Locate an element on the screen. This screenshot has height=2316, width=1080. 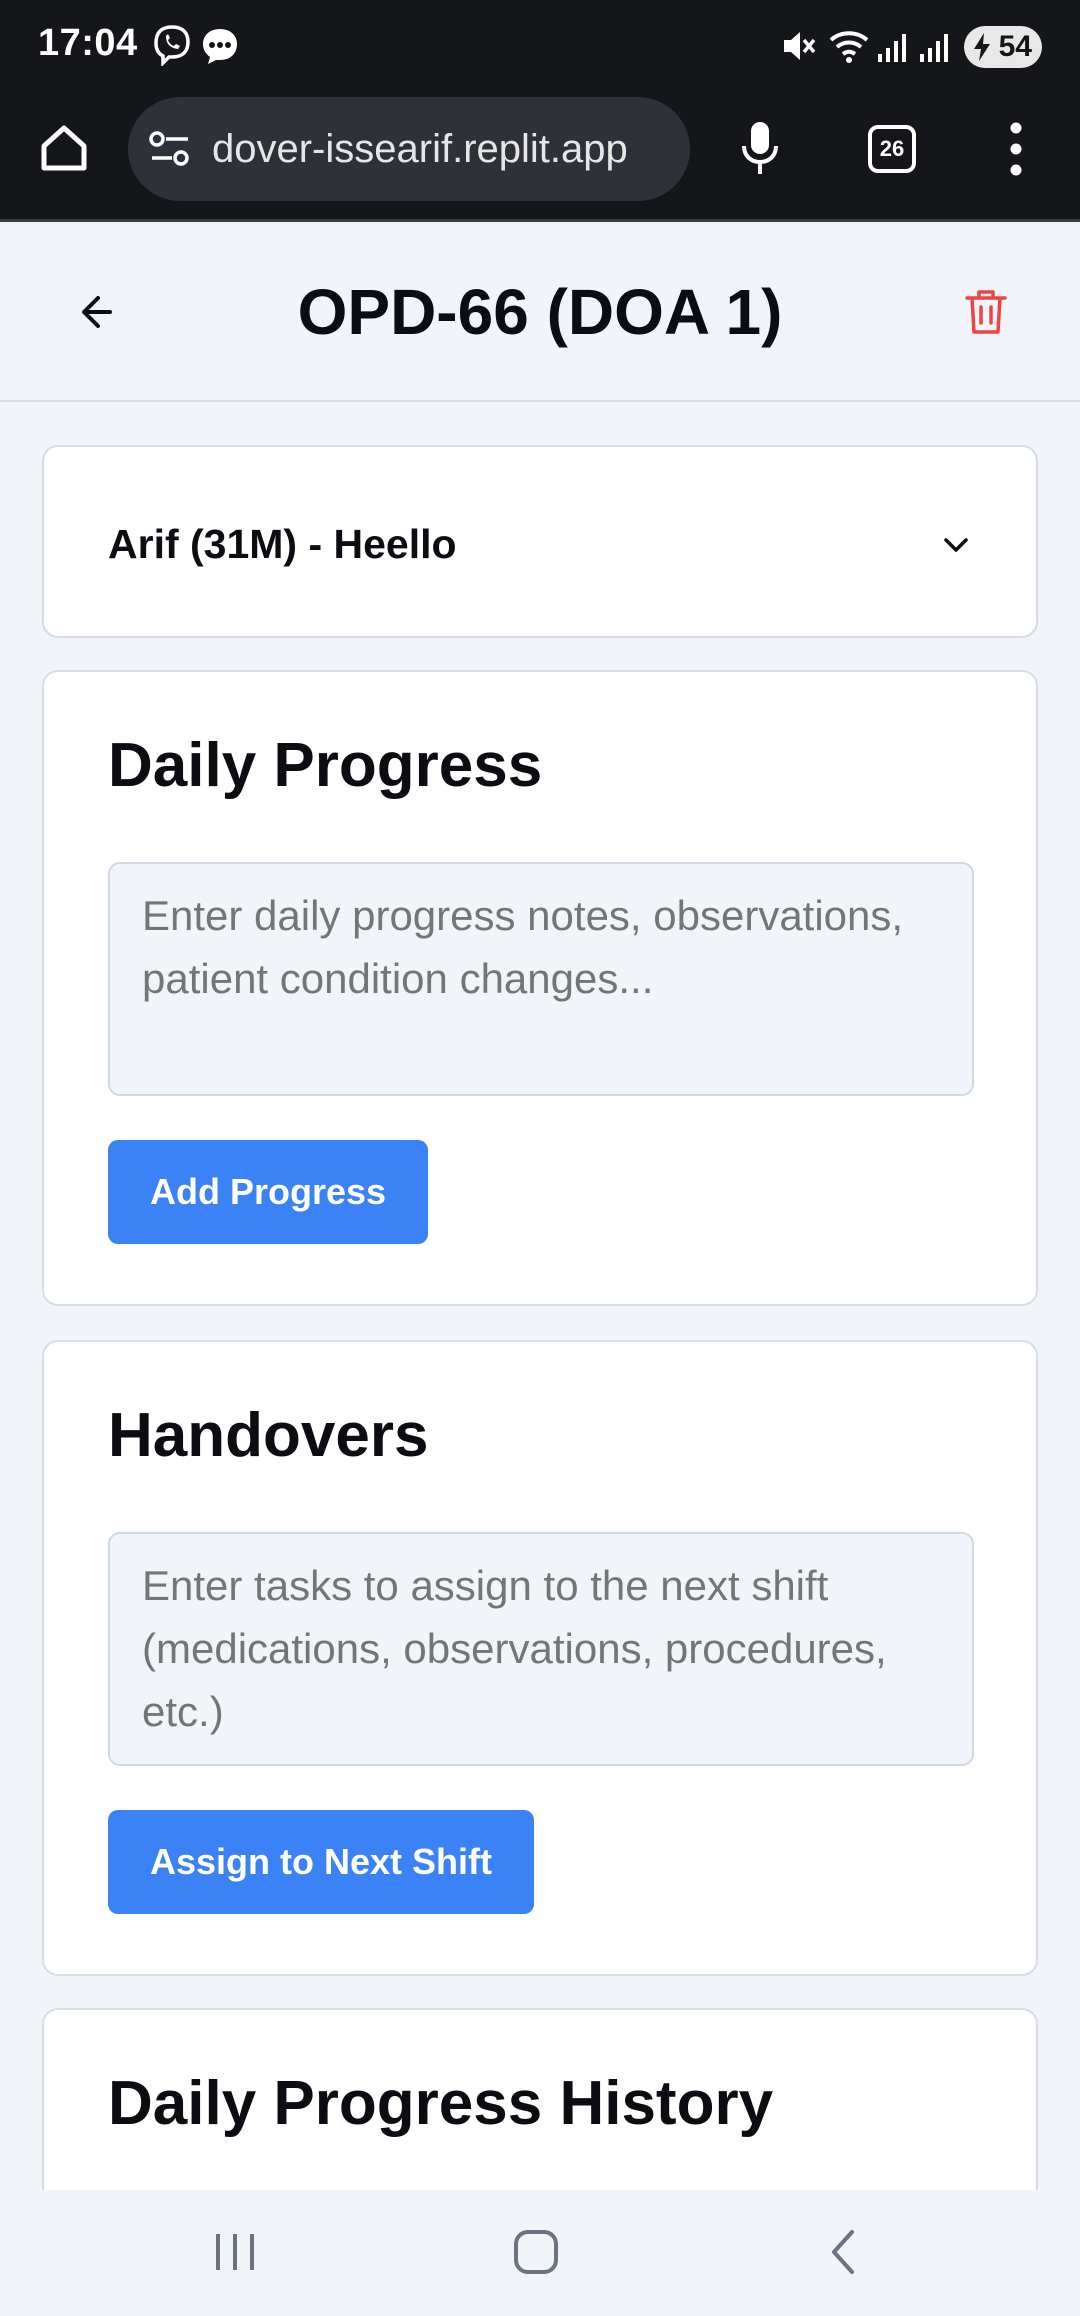
assign-next-shift-button: Assign to Next Shift is located at coordinates (321, 1862).